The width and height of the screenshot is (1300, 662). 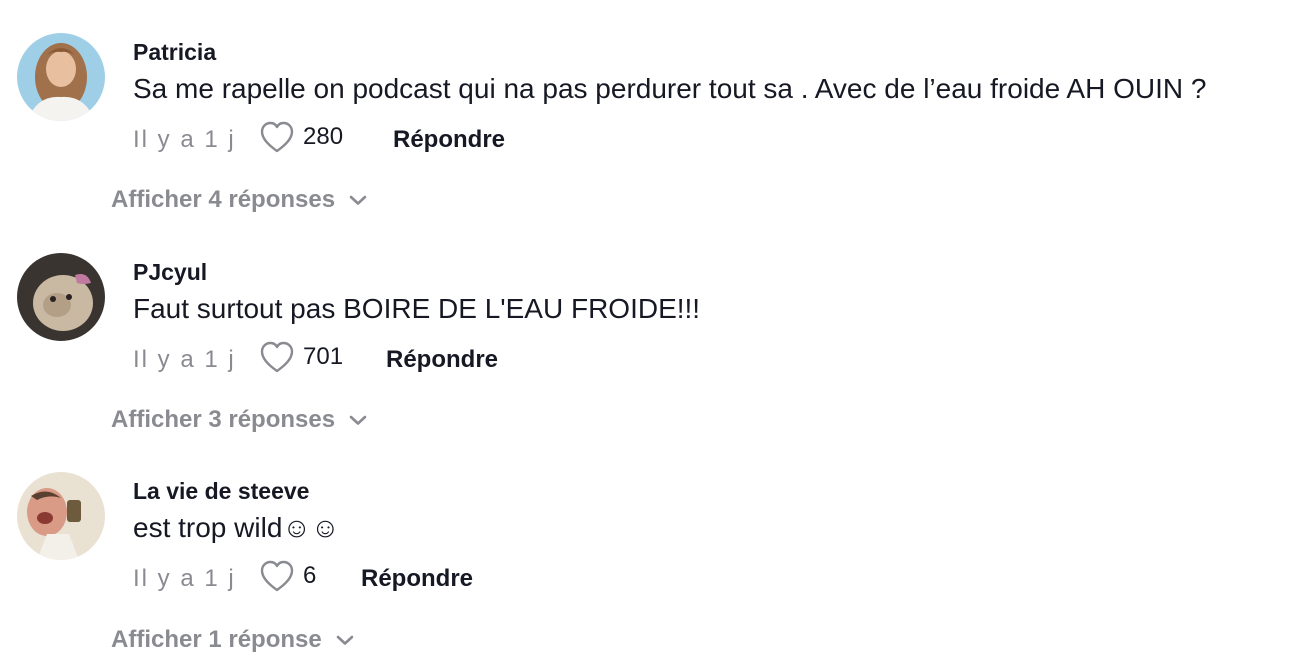 I want to click on view-replies-button: Afficher 1 réponse, so click(x=232, y=640).